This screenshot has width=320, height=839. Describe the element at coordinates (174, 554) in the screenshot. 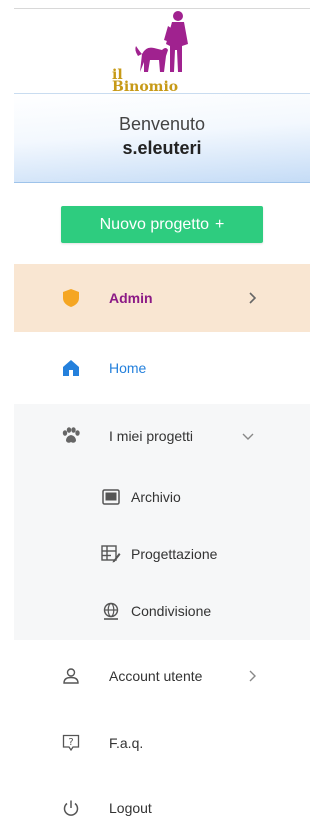

I see `submenu-item-progettazione-label: Progettazione` at that location.